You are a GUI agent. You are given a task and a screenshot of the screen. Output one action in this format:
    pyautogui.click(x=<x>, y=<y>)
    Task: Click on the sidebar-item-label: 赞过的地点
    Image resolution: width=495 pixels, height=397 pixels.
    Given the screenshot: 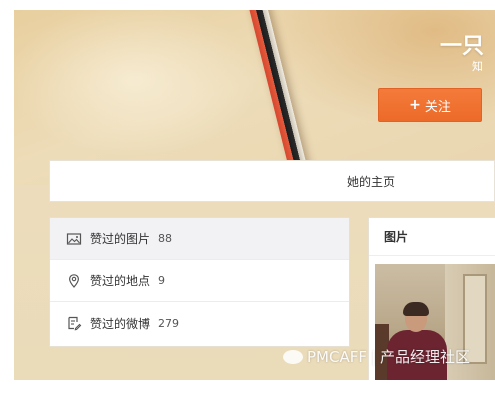 What is the action you would take?
    pyautogui.click(x=120, y=281)
    